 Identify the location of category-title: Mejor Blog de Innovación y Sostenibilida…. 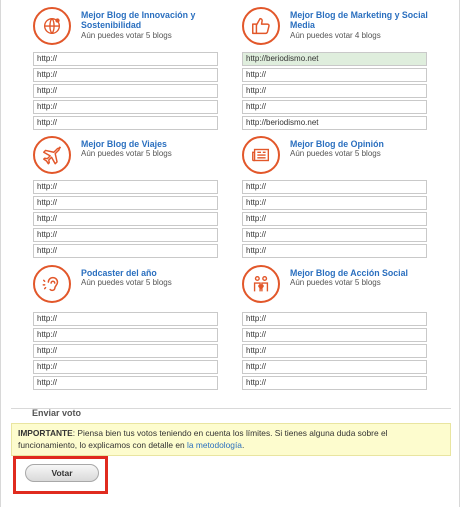
(138, 20).